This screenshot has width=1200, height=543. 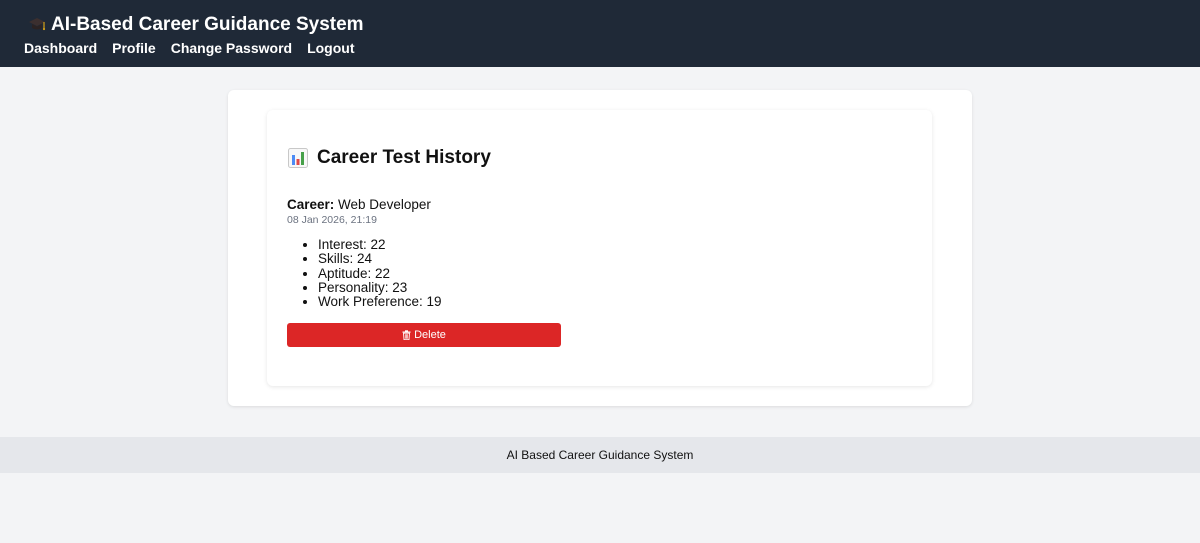 I want to click on score-personality: Personality: 23, so click(x=380, y=287).